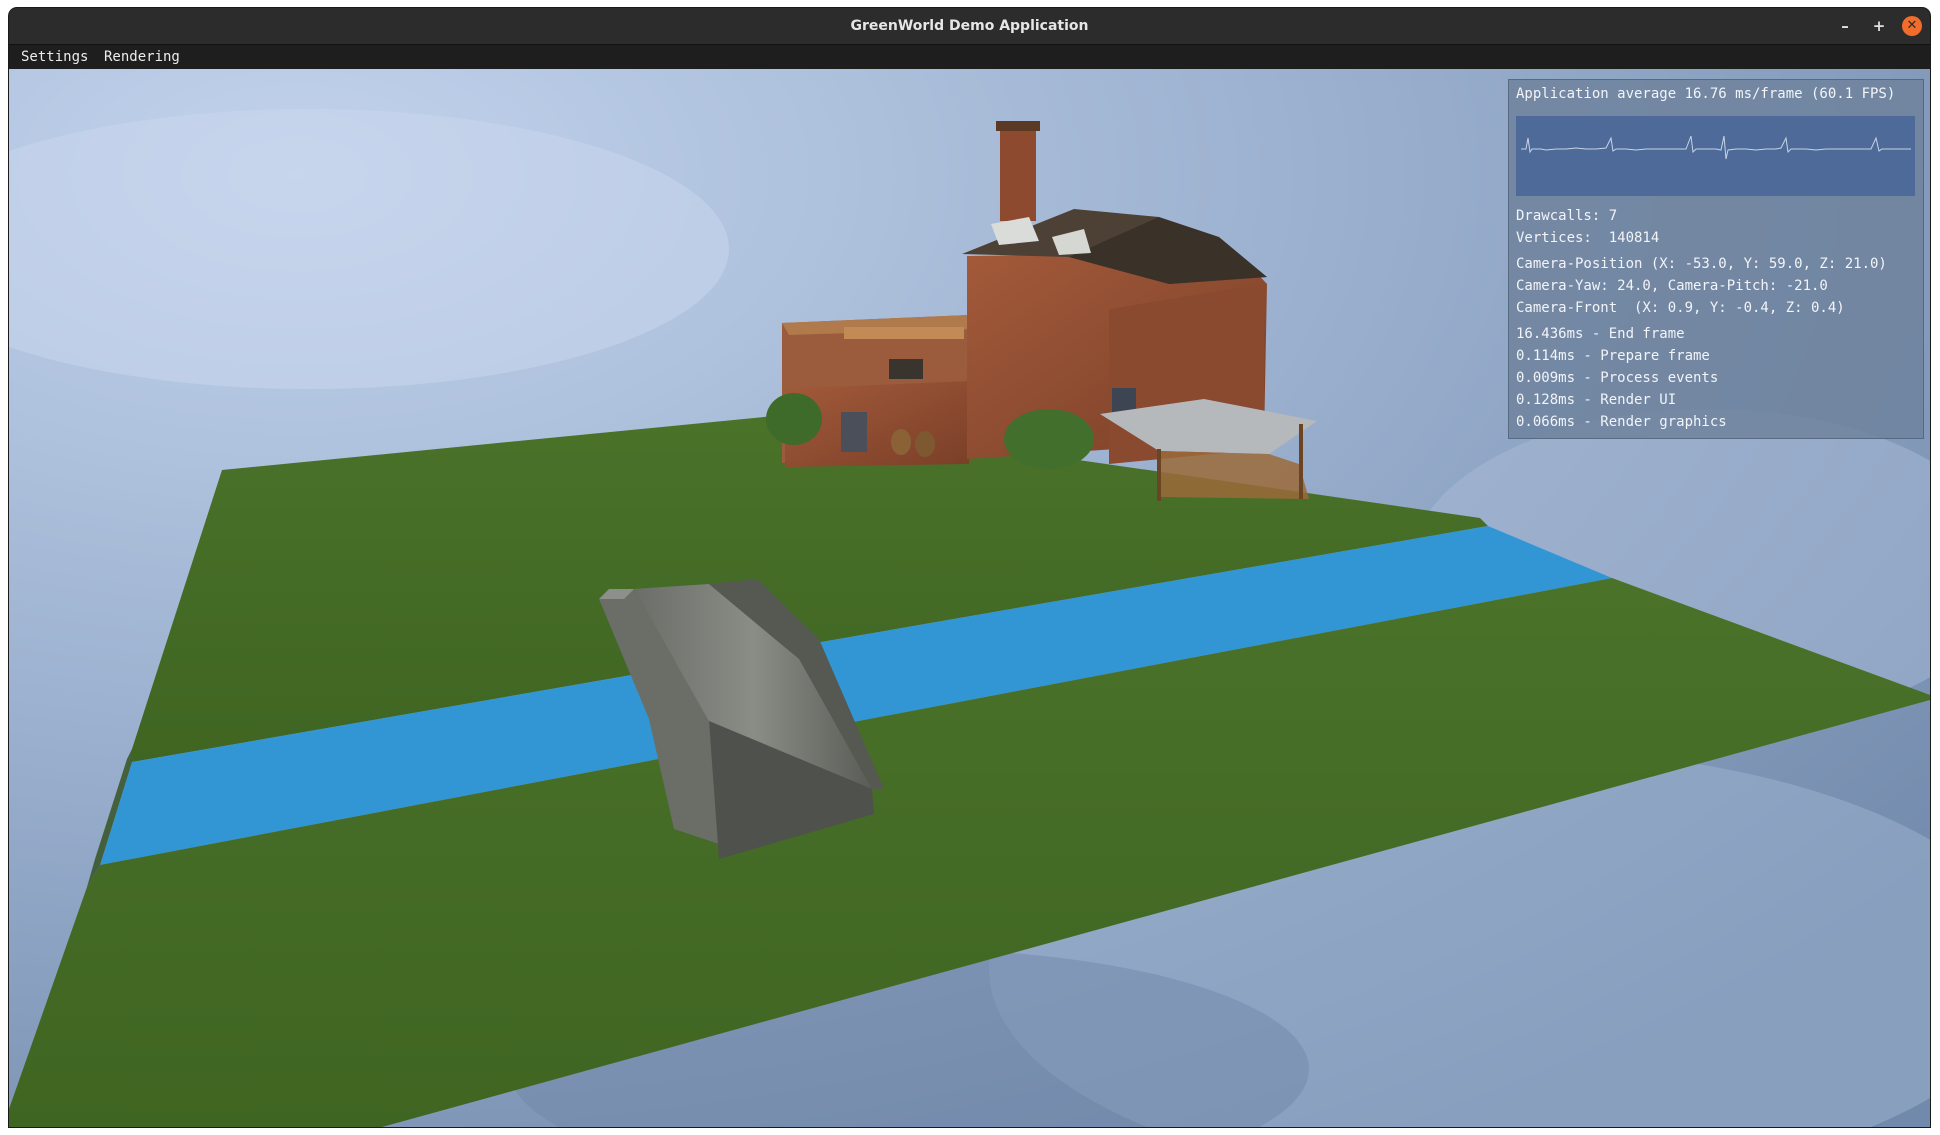 Image resolution: width=1940 pixels, height=1135 pixels. Describe the element at coordinates (1879, 26) in the screenshot. I see `maximize-button: +` at that location.